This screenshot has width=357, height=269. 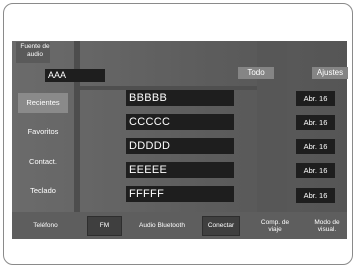 What do you see at coordinates (330, 73) in the screenshot?
I see `settings-button: Ajustes` at bounding box center [330, 73].